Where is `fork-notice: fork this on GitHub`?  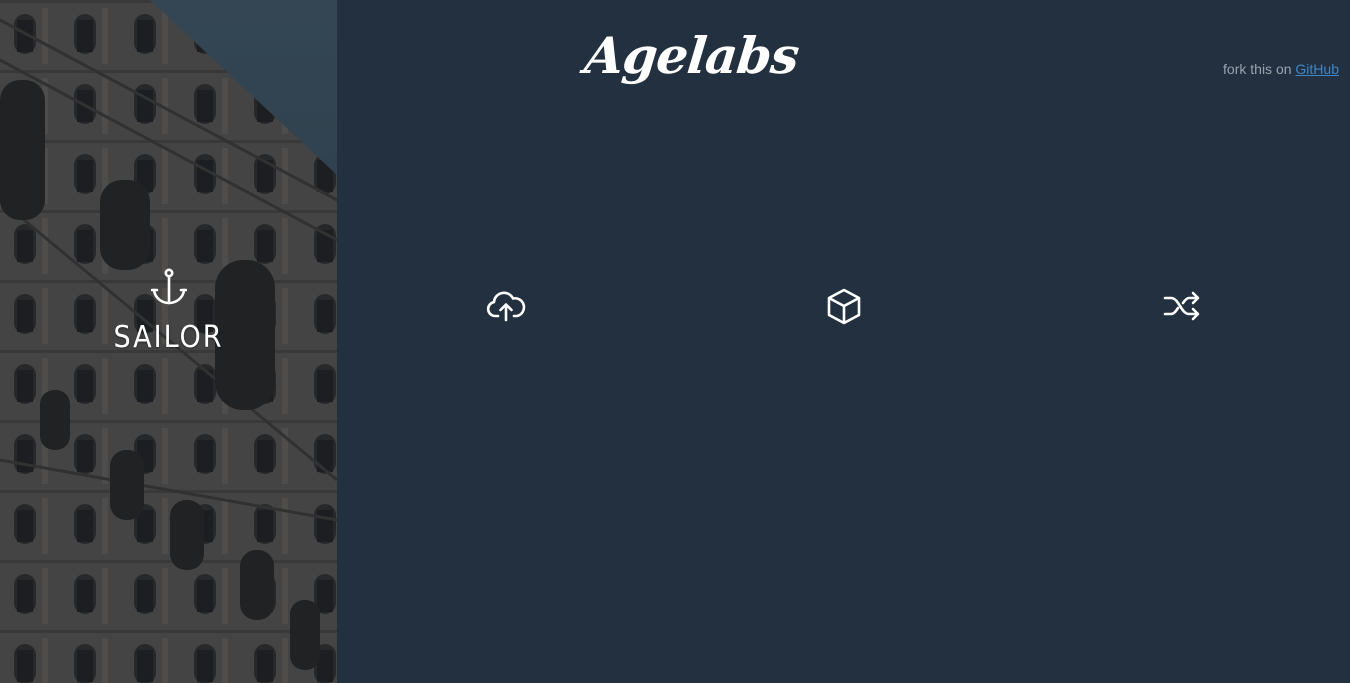
fork-notice: fork this on GitHub is located at coordinates (1281, 69).